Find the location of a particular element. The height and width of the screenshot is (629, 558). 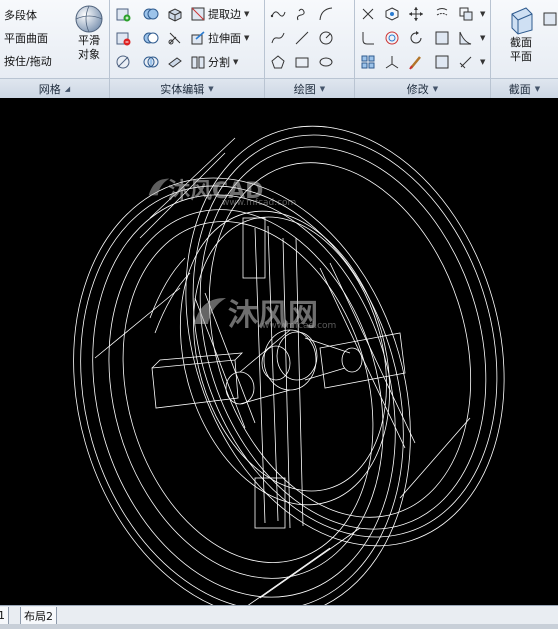

tab-layout1: 1 is located at coordinates (4, 616).